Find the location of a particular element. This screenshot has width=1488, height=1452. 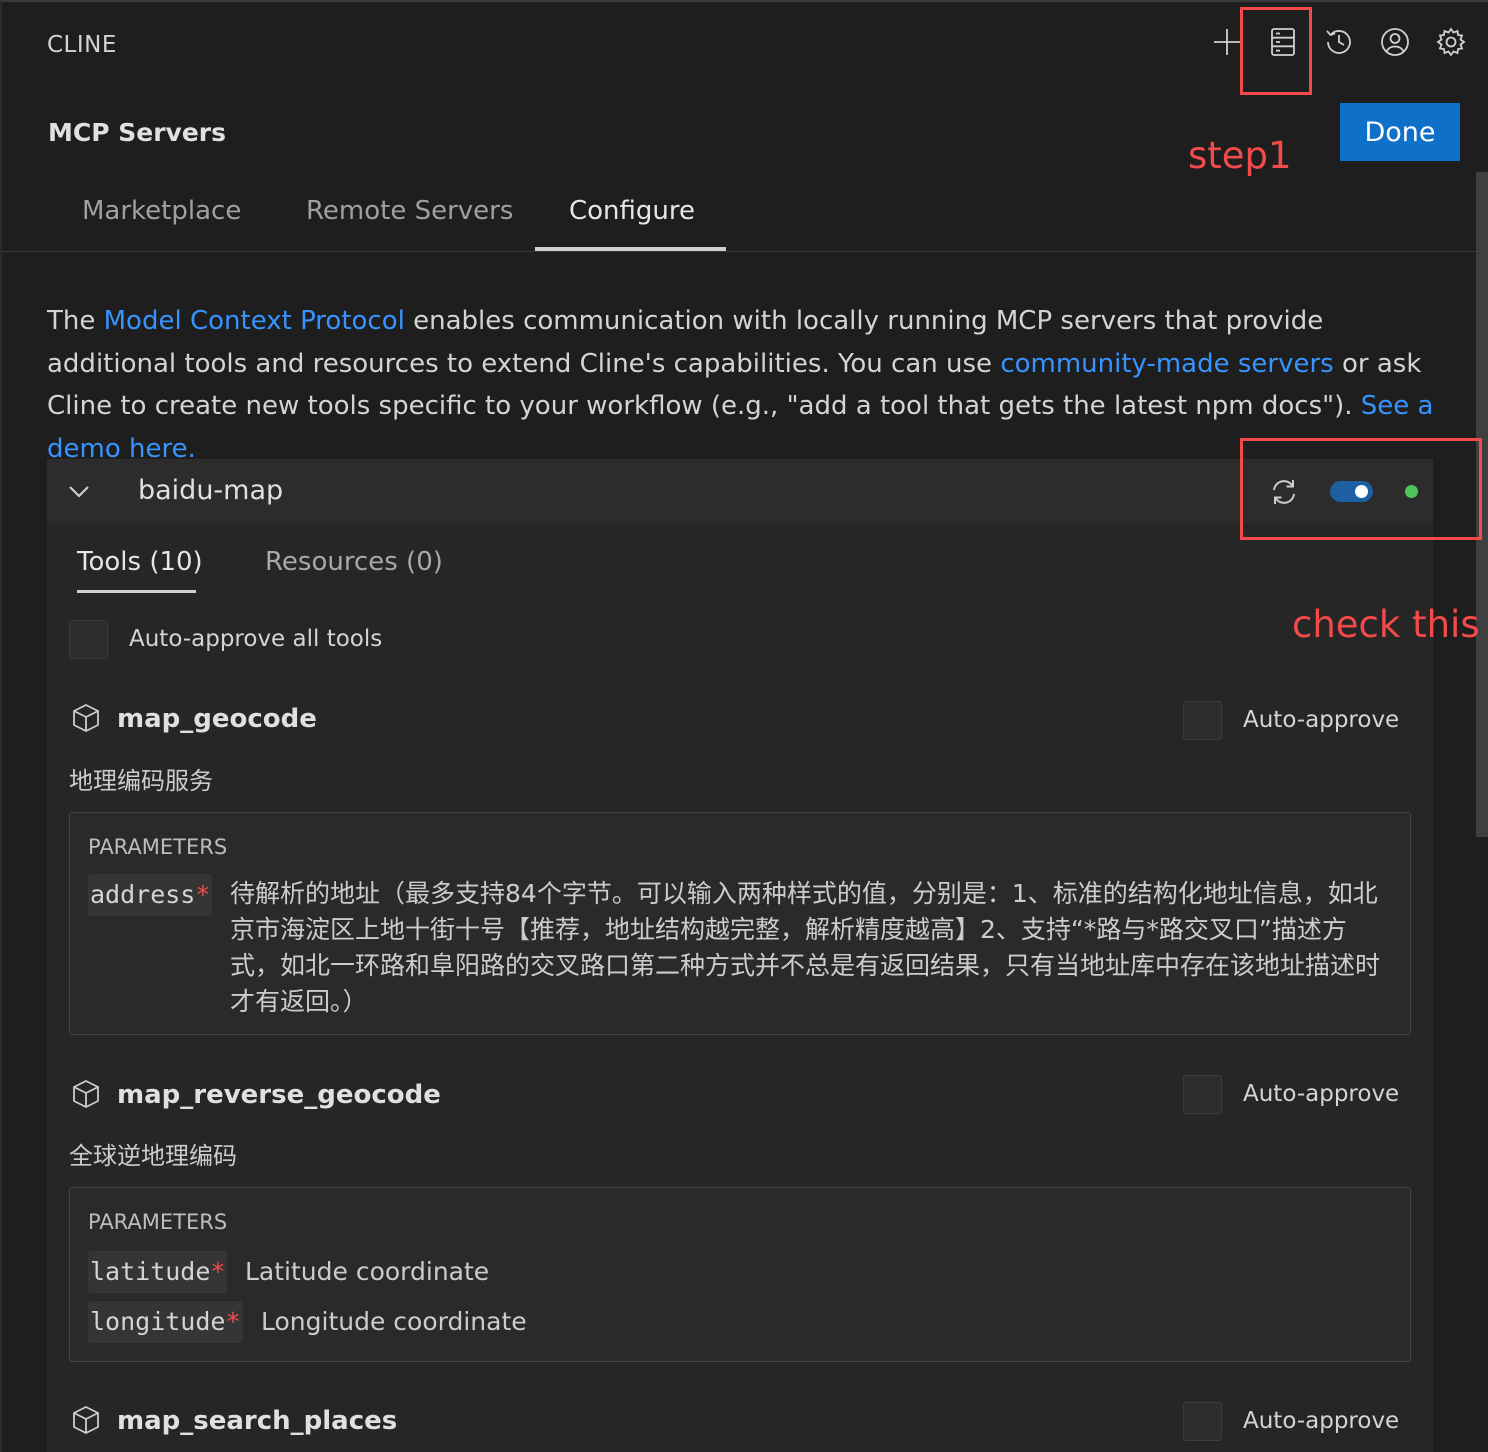

chevron-down-icon is located at coordinates (79, 492).